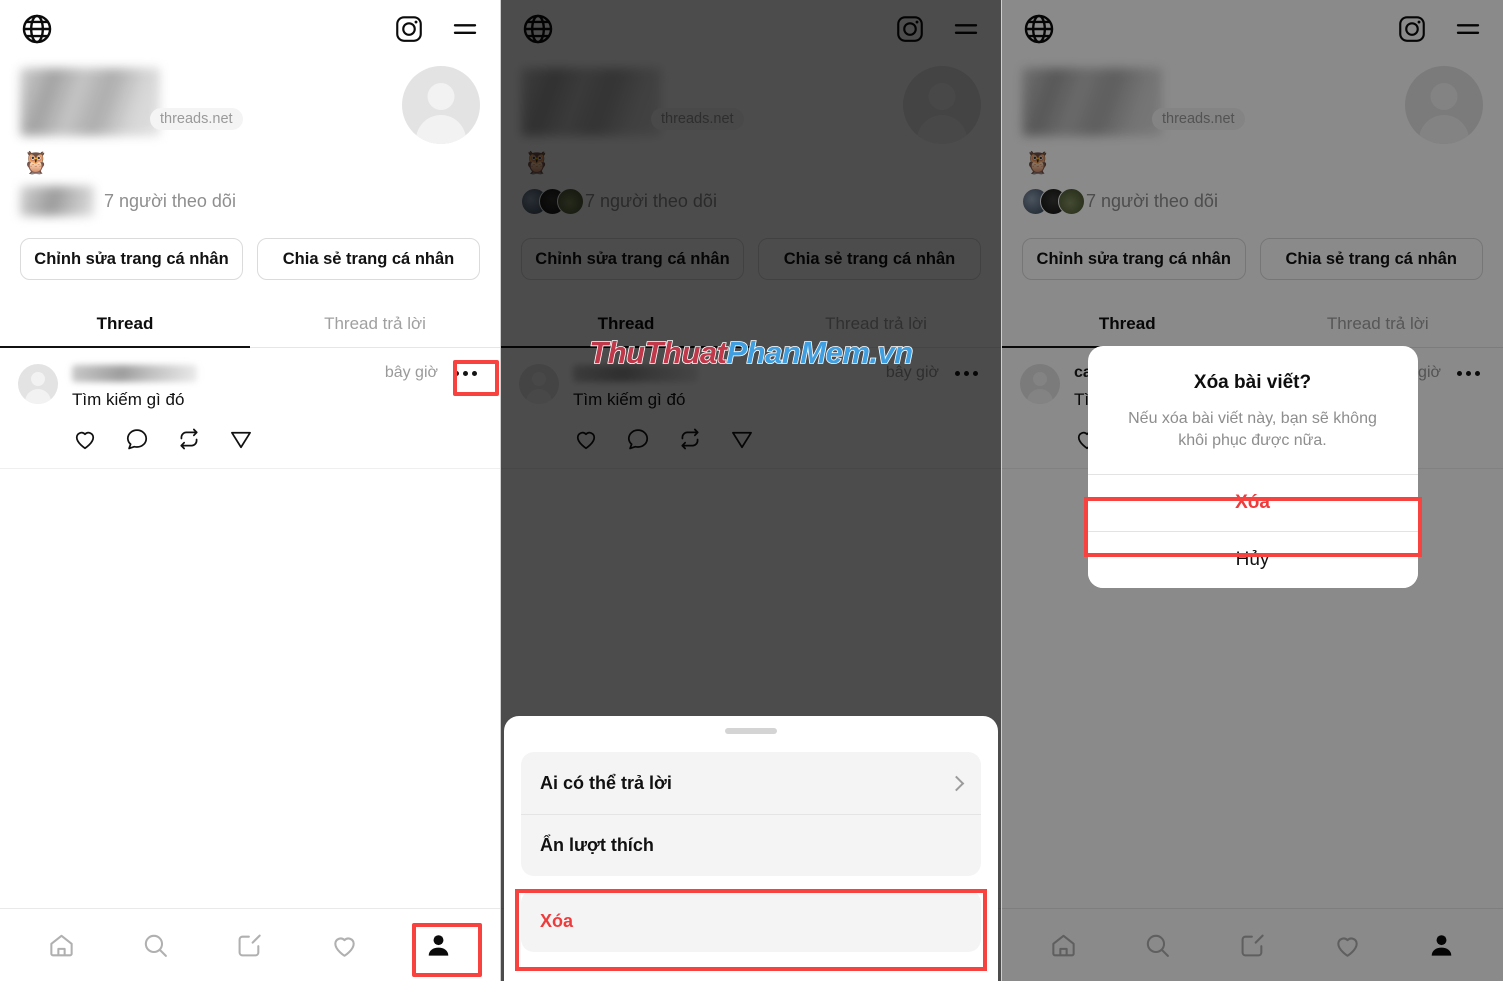 This screenshot has width=1503, height=981. What do you see at coordinates (751, 845) in the screenshot?
I see `sheet-item-hide-likes: Ẩn lượt thích` at bounding box center [751, 845].